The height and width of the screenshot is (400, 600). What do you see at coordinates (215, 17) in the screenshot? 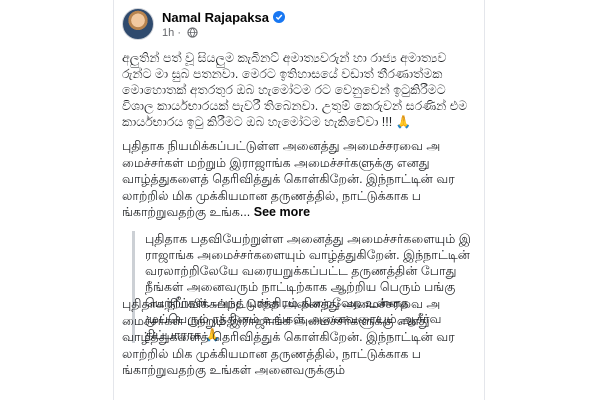
I see `author-name: Namal Rajapaksa` at bounding box center [215, 17].